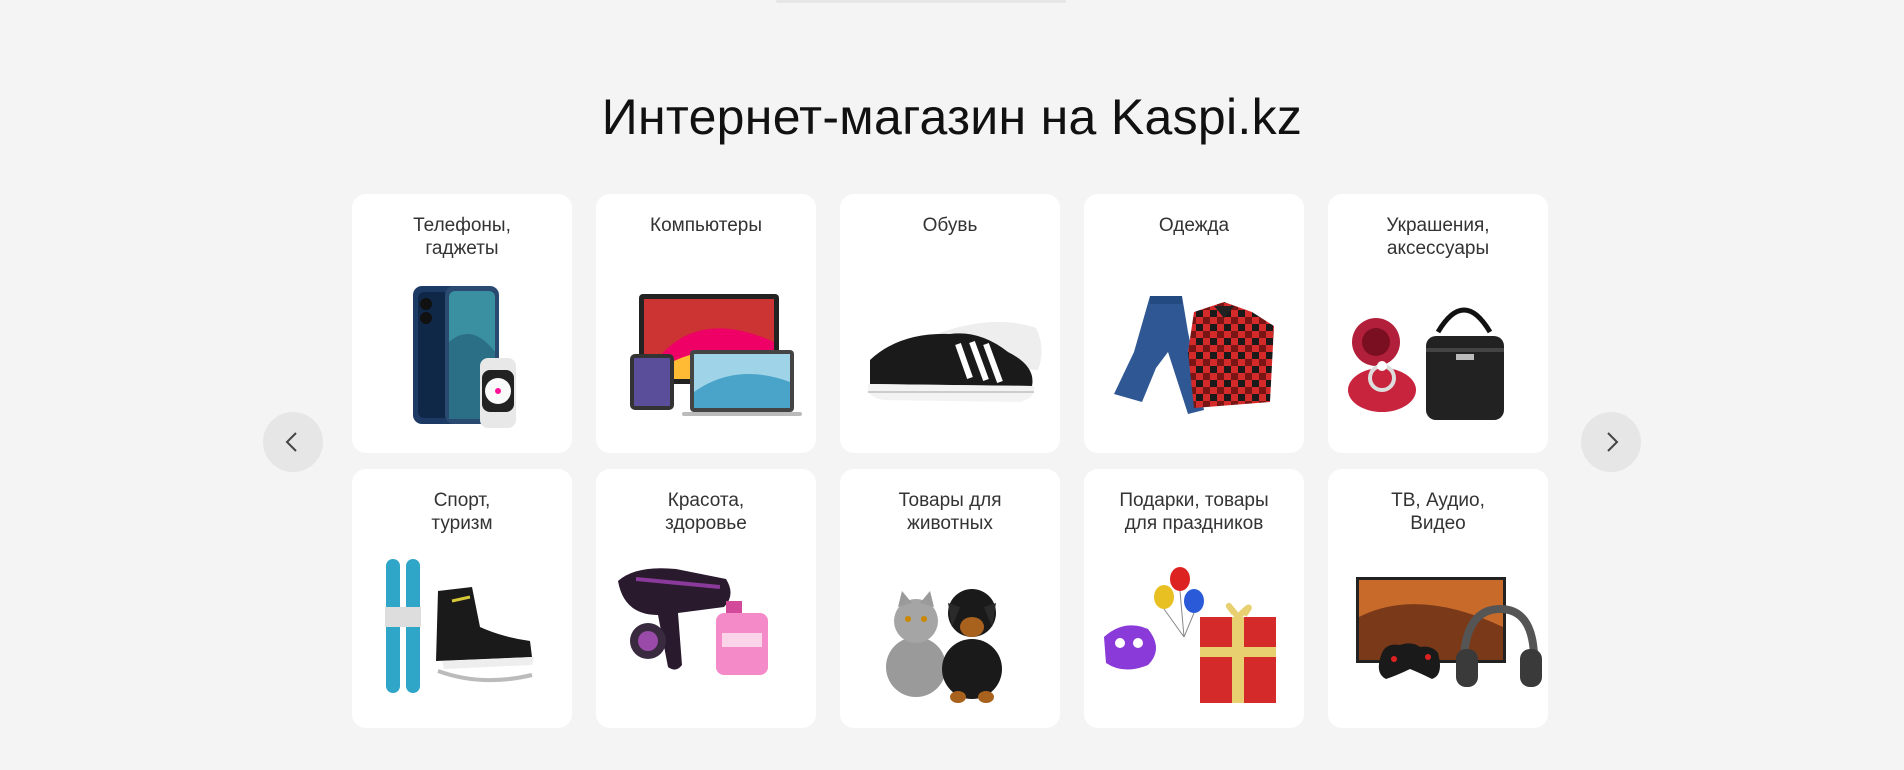 This screenshot has height=770, width=1904. What do you see at coordinates (950, 512) in the screenshot?
I see `category-label: Товары для животных` at bounding box center [950, 512].